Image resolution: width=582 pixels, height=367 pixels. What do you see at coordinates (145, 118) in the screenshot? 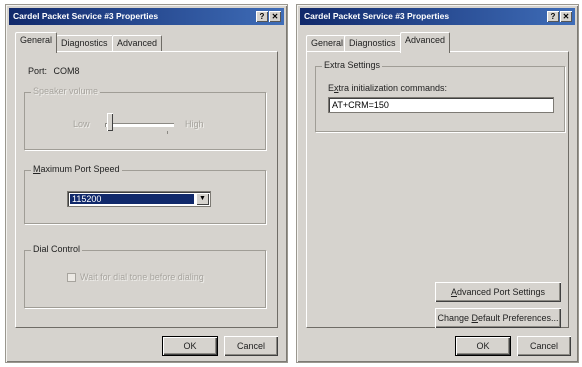
I see `speaker-volume-group: Speaker volume Low High` at bounding box center [145, 118].